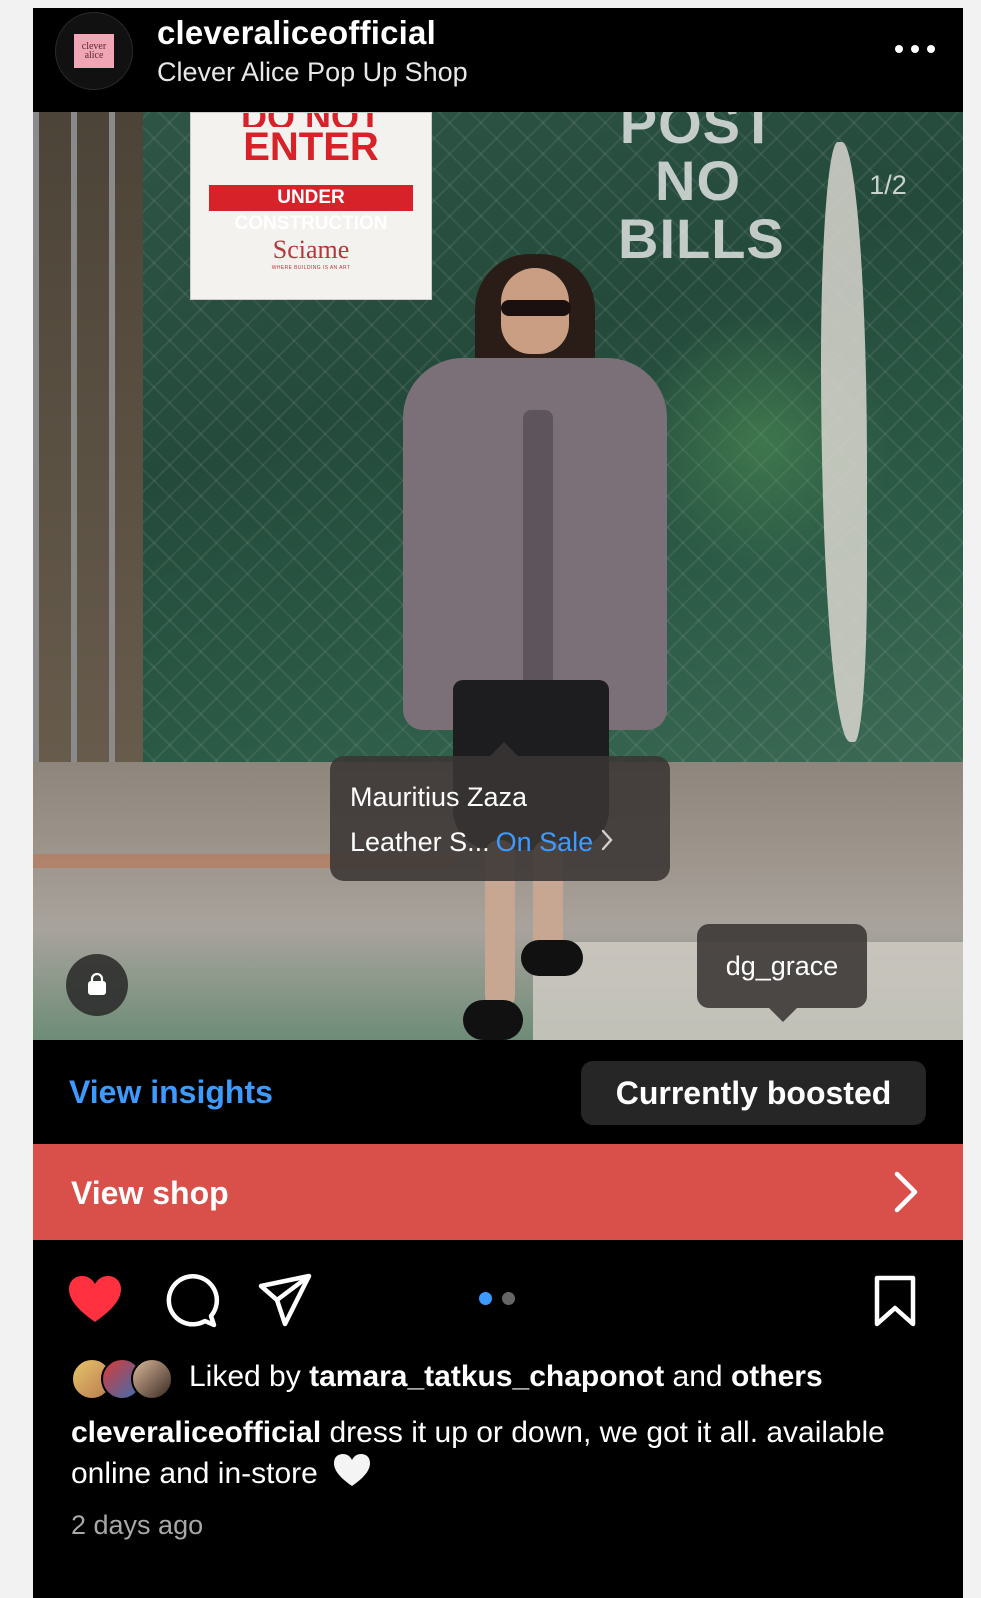 This screenshot has width=981, height=1598. What do you see at coordinates (311, 268) in the screenshot?
I see `sign-tagline: WHERE BUILDING IS AN ART` at bounding box center [311, 268].